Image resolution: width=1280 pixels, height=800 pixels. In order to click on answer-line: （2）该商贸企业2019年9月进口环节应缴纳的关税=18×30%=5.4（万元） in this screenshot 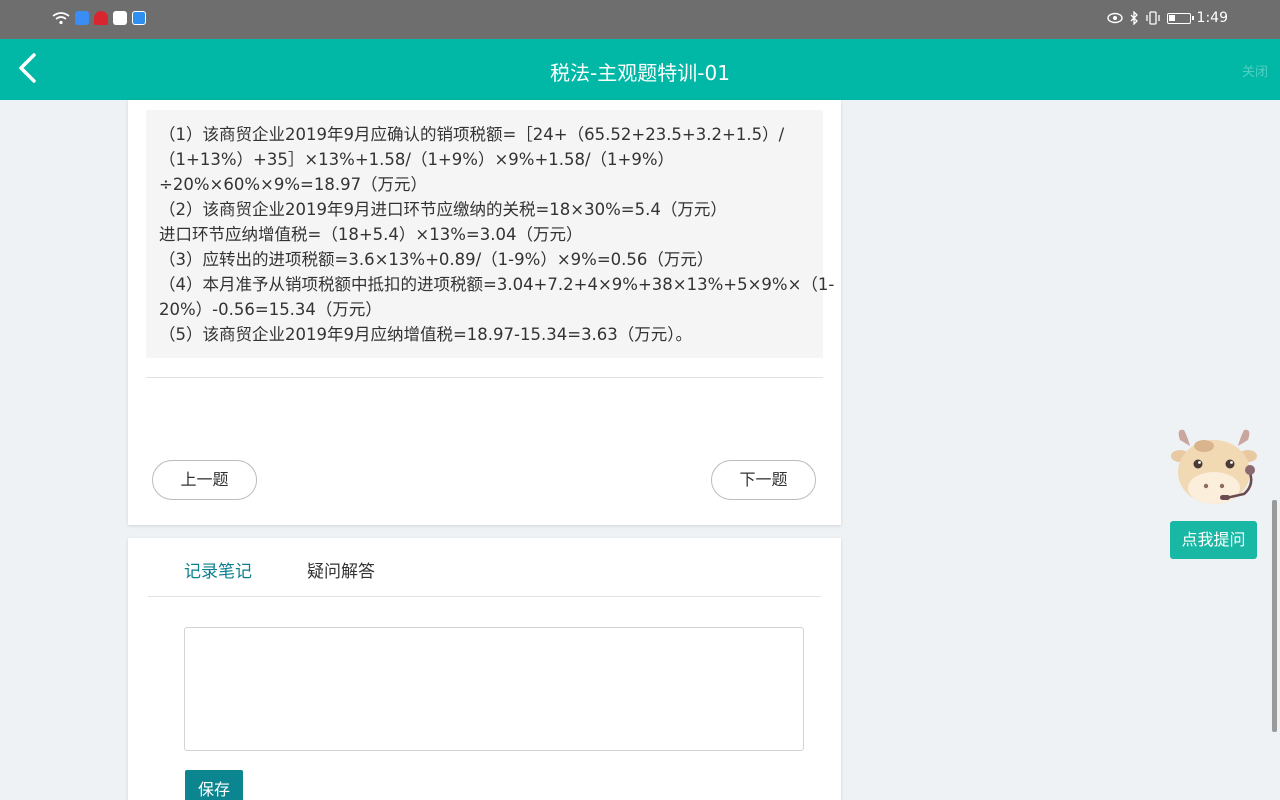, I will do `click(443, 209)`.